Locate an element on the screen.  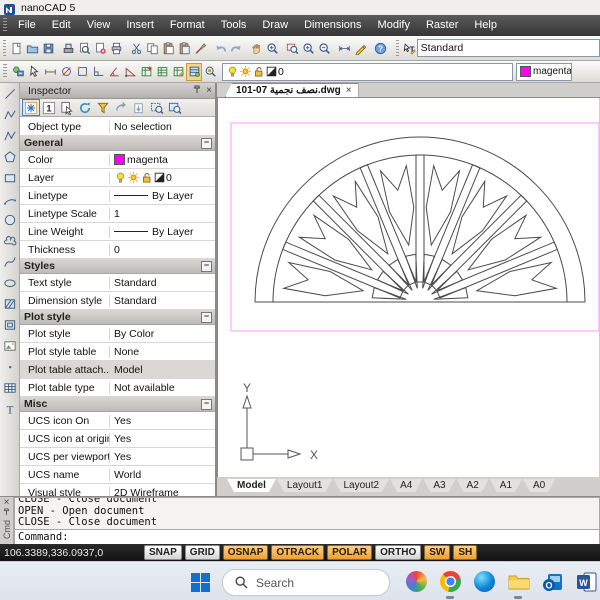
property-row: Plot style By Color is located at coordinates (117, 334).